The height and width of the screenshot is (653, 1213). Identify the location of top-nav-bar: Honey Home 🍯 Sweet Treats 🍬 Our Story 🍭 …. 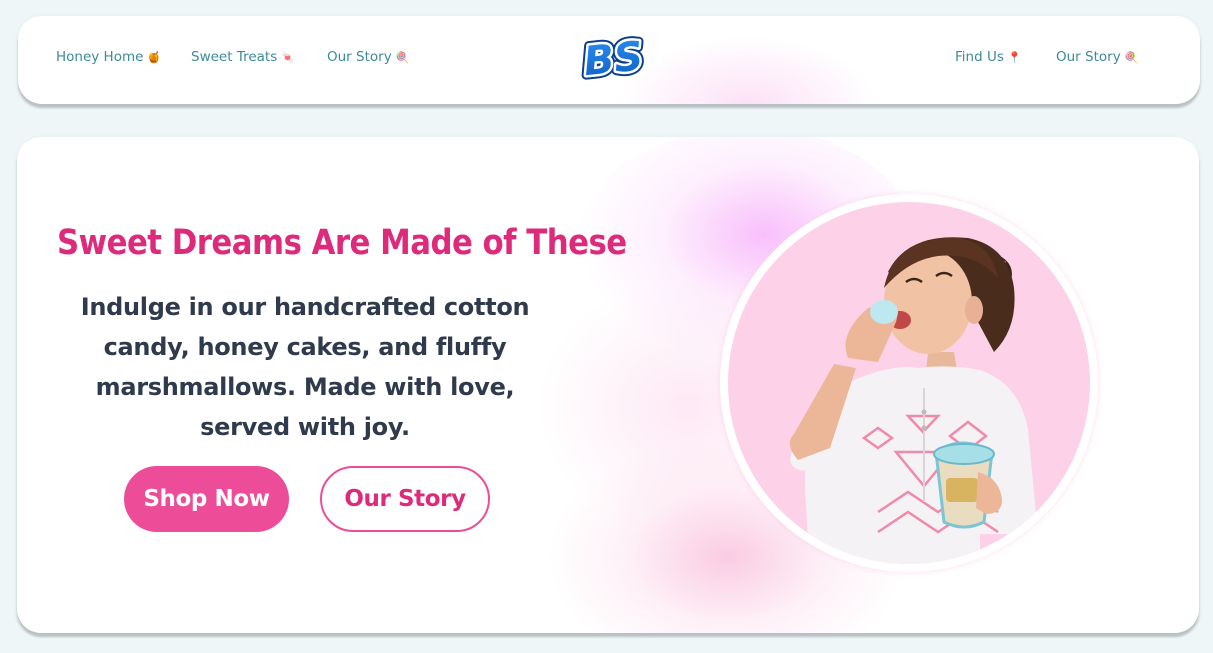
(609, 60).